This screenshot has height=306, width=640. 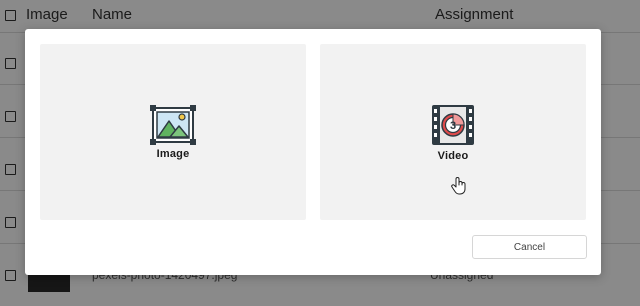 What do you see at coordinates (459, 188) in the screenshot?
I see `hand-pointer-icon` at bounding box center [459, 188].